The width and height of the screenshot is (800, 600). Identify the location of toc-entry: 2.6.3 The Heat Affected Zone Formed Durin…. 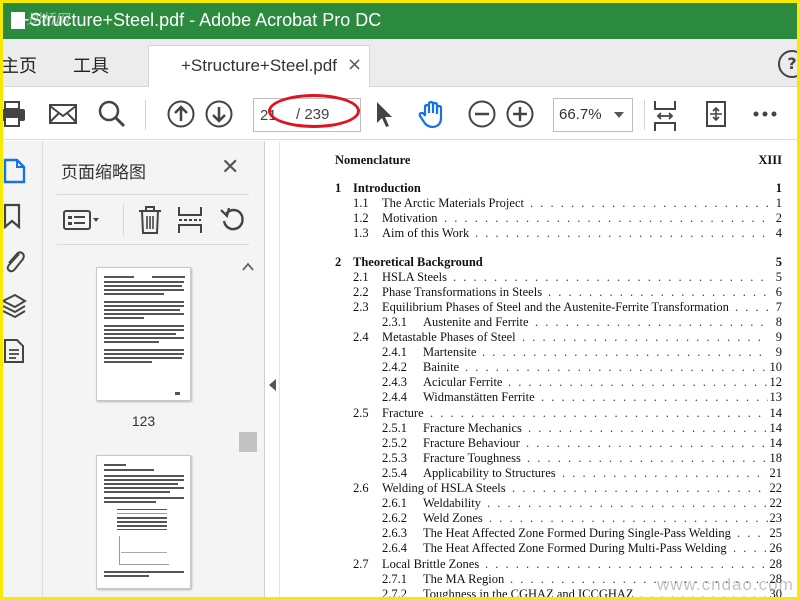
(538, 533).